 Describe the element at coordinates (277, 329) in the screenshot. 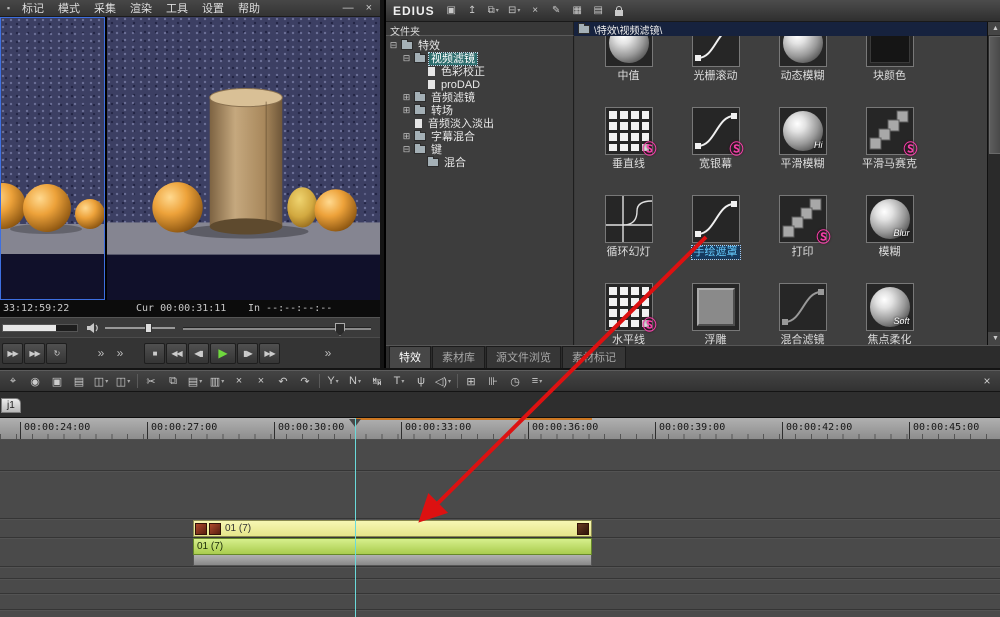

I see `position-slider` at that location.